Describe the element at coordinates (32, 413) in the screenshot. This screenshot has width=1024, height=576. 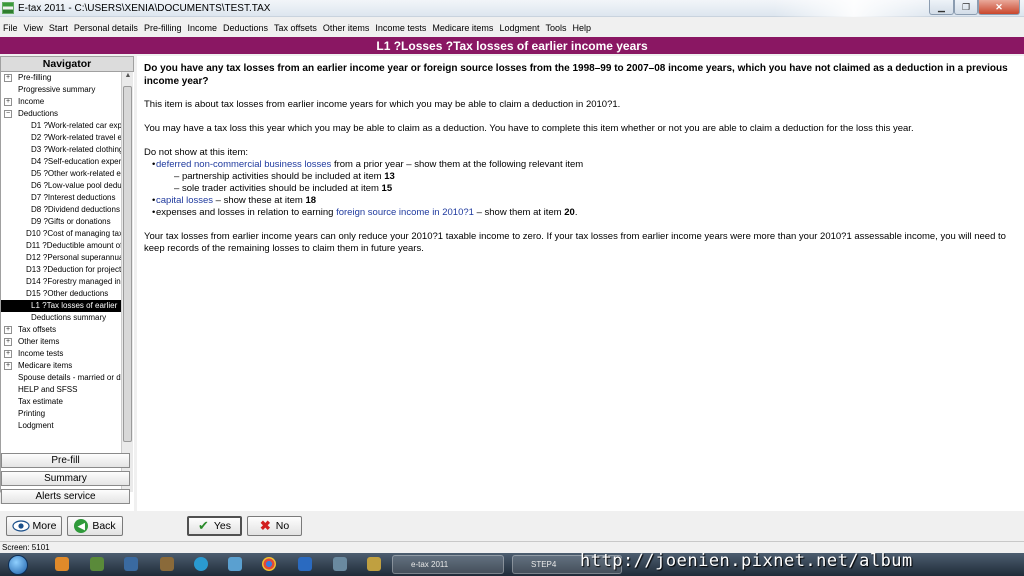
I see `navigator-item-label: Printing` at that location.